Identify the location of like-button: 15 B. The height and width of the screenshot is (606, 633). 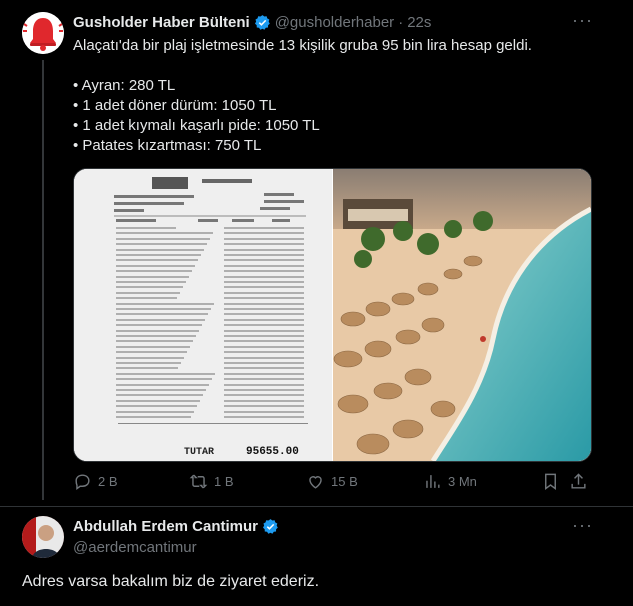
(332, 481).